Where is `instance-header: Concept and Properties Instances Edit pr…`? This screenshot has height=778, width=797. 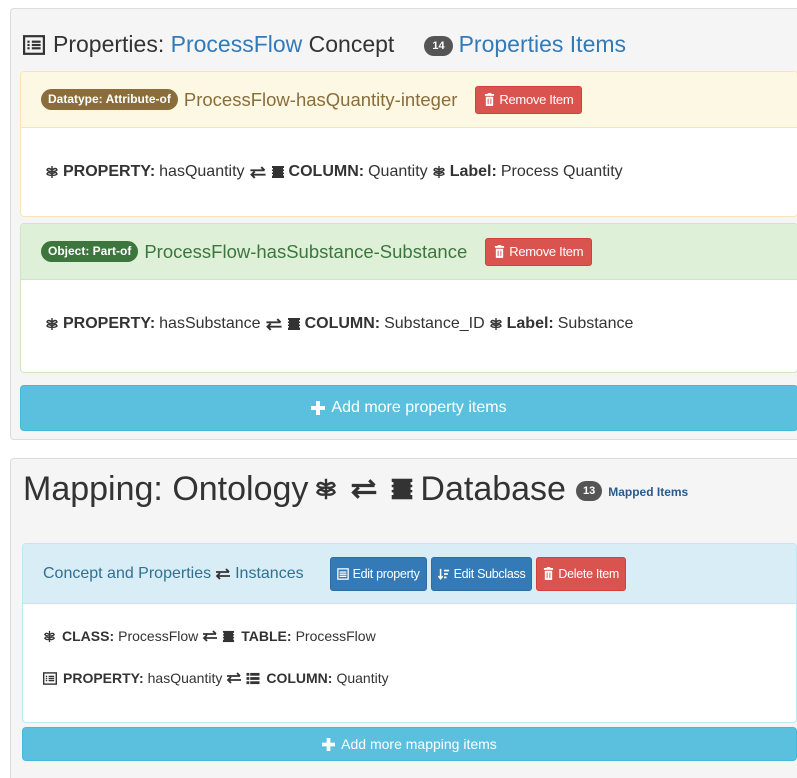 instance-header: Concept and Properties Instances Edit pr… is located at coordinates (409, 574).